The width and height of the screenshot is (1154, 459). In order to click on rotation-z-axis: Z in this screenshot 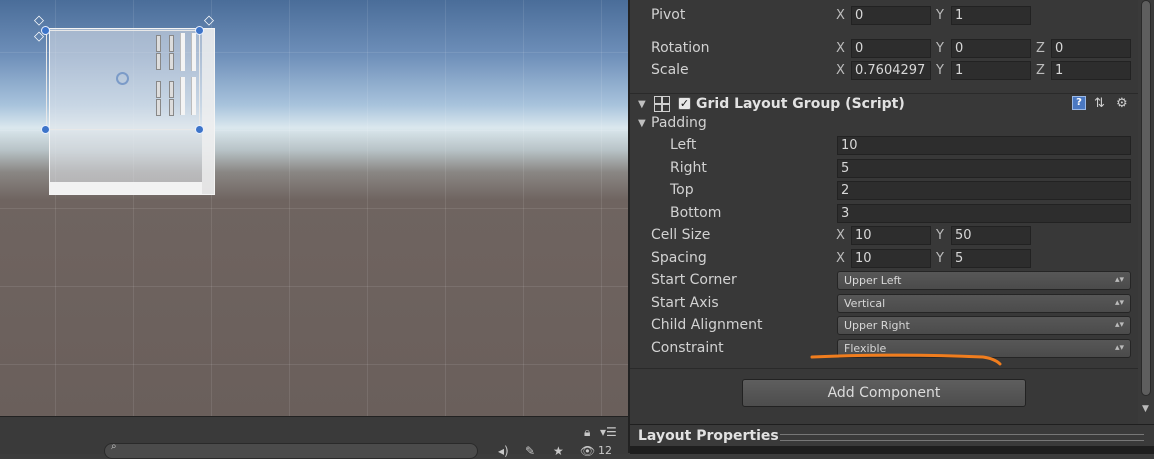, I will do `click(1040, 48)`.